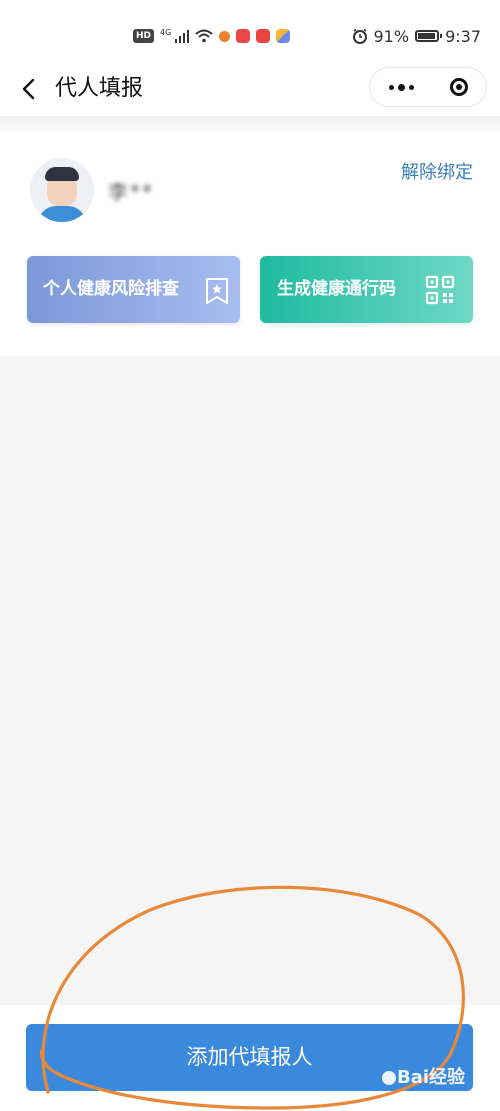 Image resolution: width=500 pixels, height=1111 pixels. Describe the element at coordinates (131, 192) in the screenshot. I see `user-name: 李**` at that location.